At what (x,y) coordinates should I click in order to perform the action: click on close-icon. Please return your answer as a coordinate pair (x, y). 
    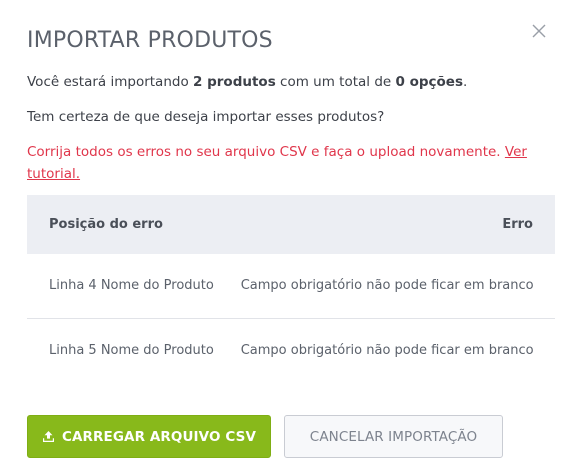
    Looking at the image, I should click on (539, 31).